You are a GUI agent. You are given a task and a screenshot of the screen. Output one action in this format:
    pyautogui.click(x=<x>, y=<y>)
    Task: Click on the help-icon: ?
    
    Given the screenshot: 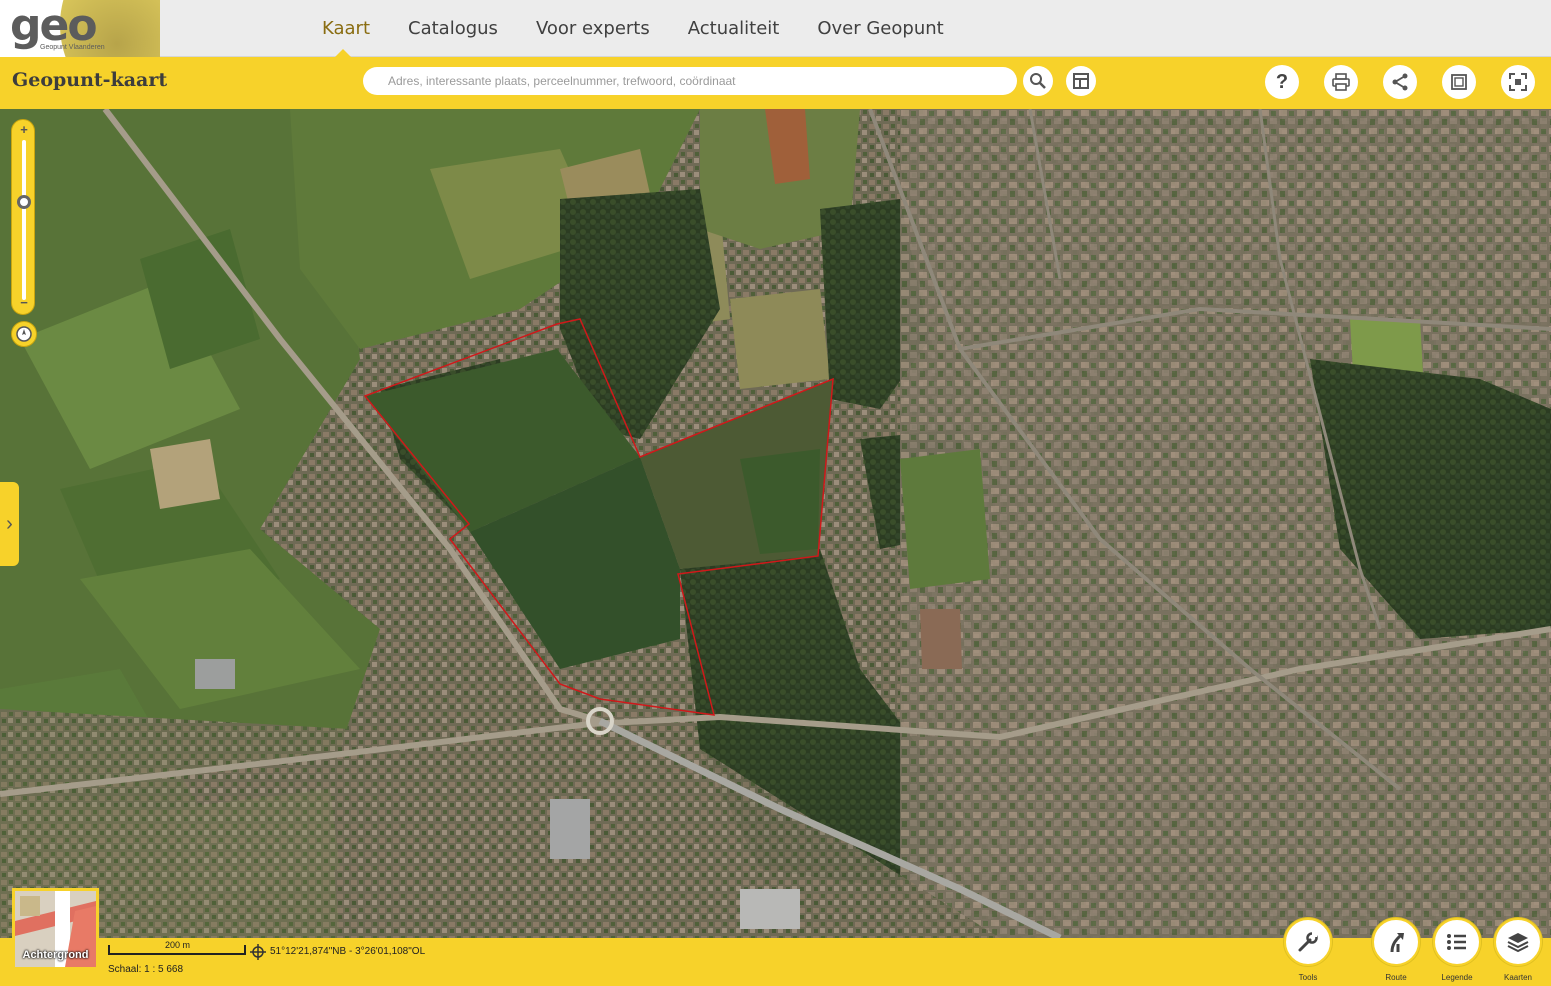 What is the action you would take?
    pyautogui.click(x=1282, y=81)
    